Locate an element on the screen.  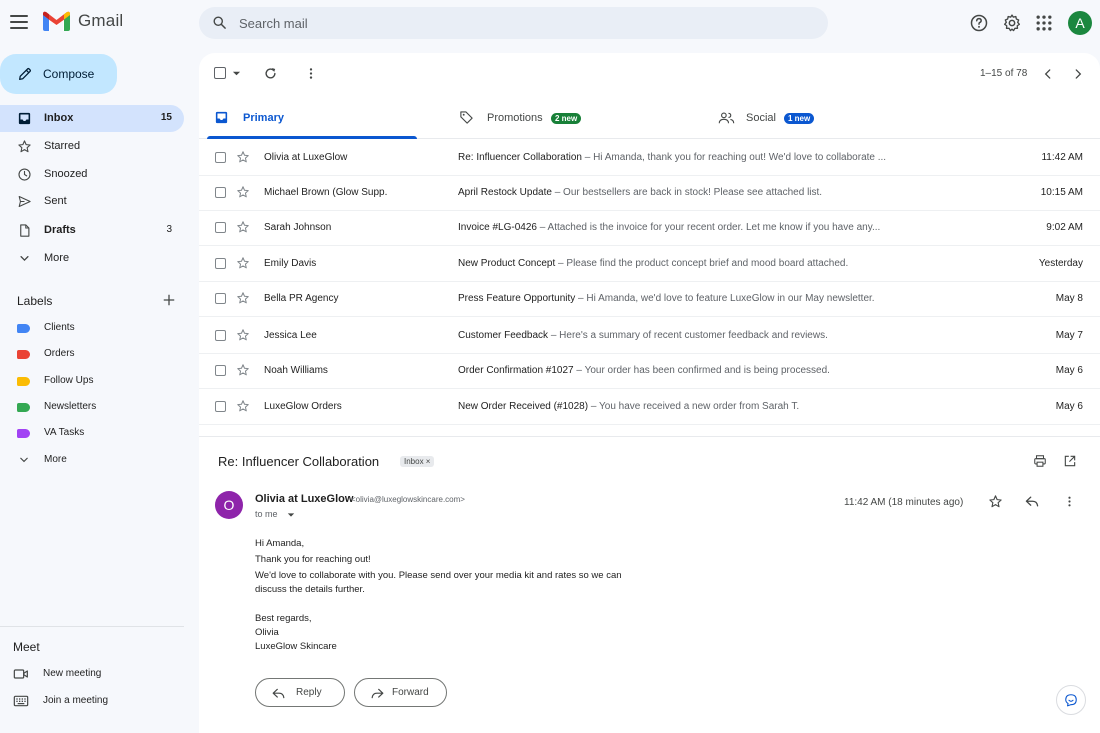
main-menu-button is located at coordinates (19, 22).